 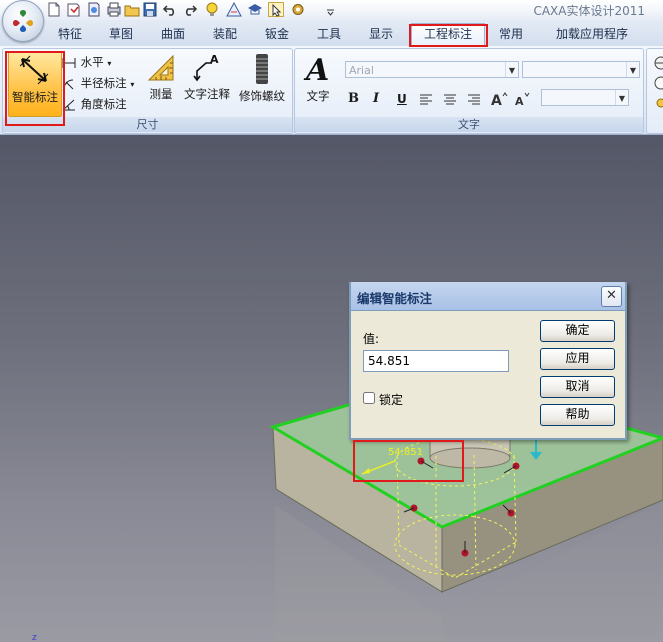 What do you see at coordinates (69, 62) in the screenshot?
I see `horizontal-dimension-icon` at bounding box center [69, 62].